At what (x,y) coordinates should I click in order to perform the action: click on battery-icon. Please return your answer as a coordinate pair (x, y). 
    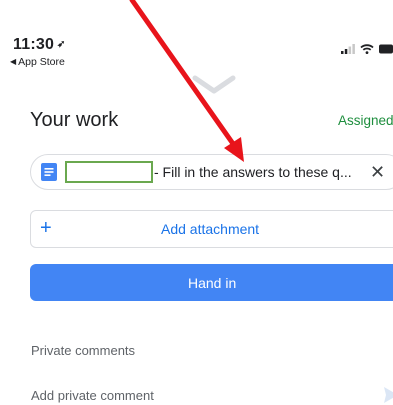
    Looking at the image, I should click on (386, 49).